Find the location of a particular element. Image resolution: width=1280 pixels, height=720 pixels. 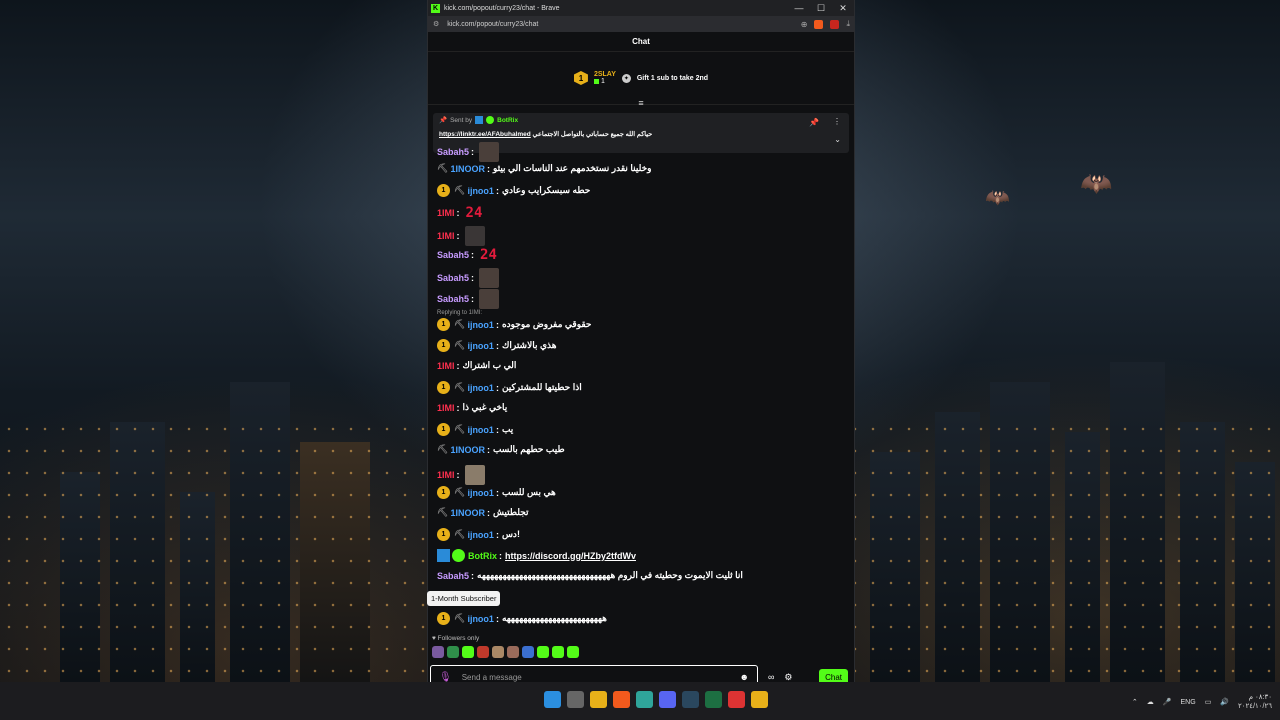

edge-icon is located at coordinates (644, 699).